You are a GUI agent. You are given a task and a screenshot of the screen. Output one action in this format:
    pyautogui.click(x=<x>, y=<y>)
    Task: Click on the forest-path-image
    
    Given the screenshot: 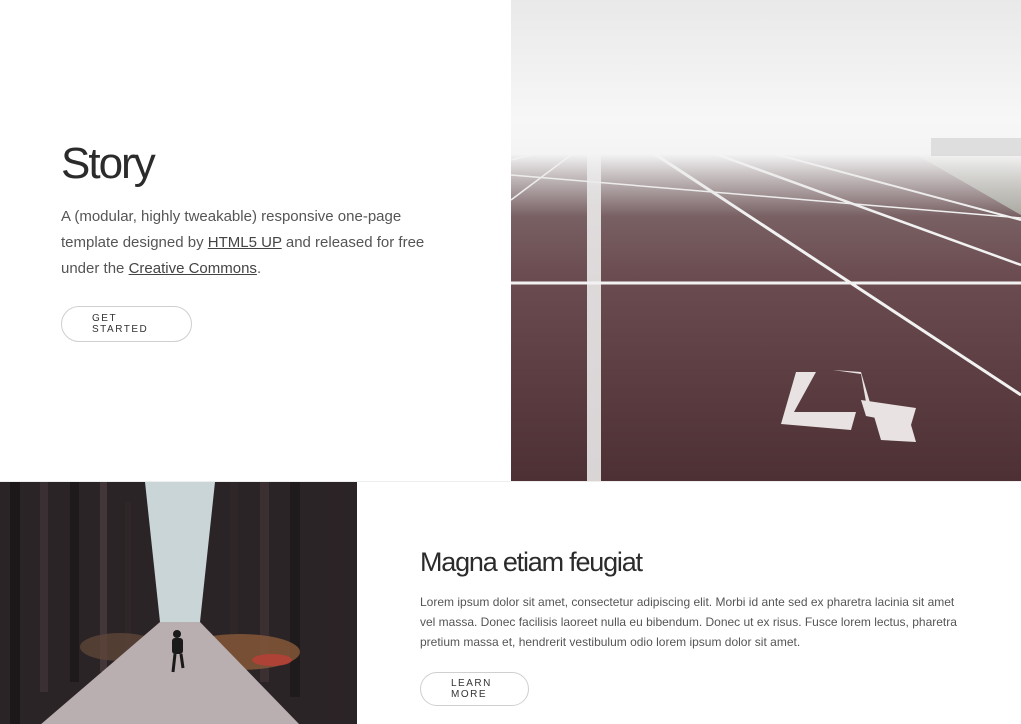 What is the action you would take?
    pyautogui.click(x=178, y=603)
    